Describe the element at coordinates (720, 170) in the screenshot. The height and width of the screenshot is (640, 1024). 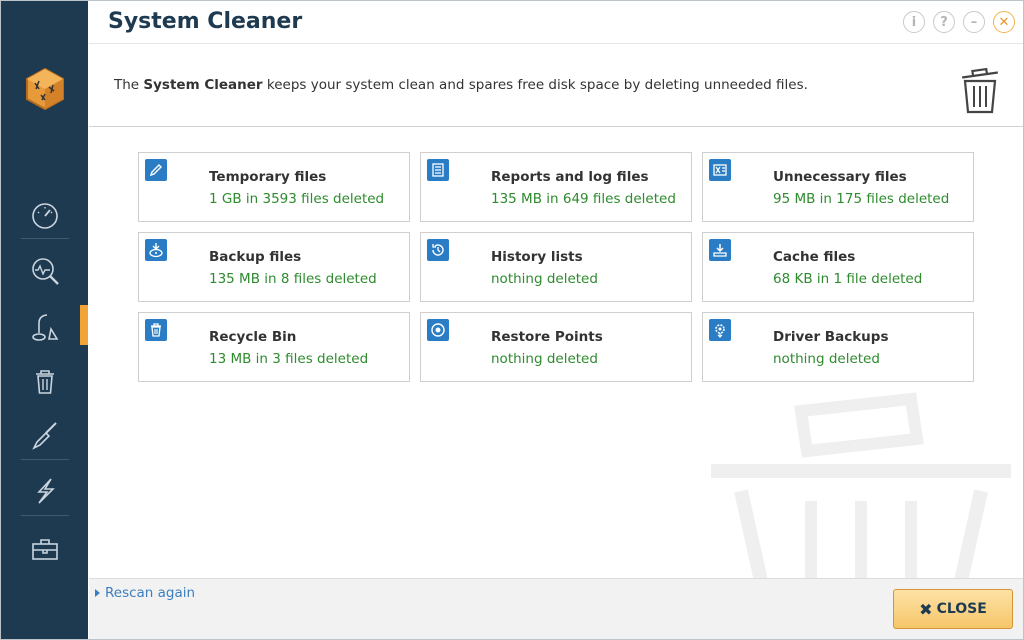
I see `excel-file-icon` at that location.